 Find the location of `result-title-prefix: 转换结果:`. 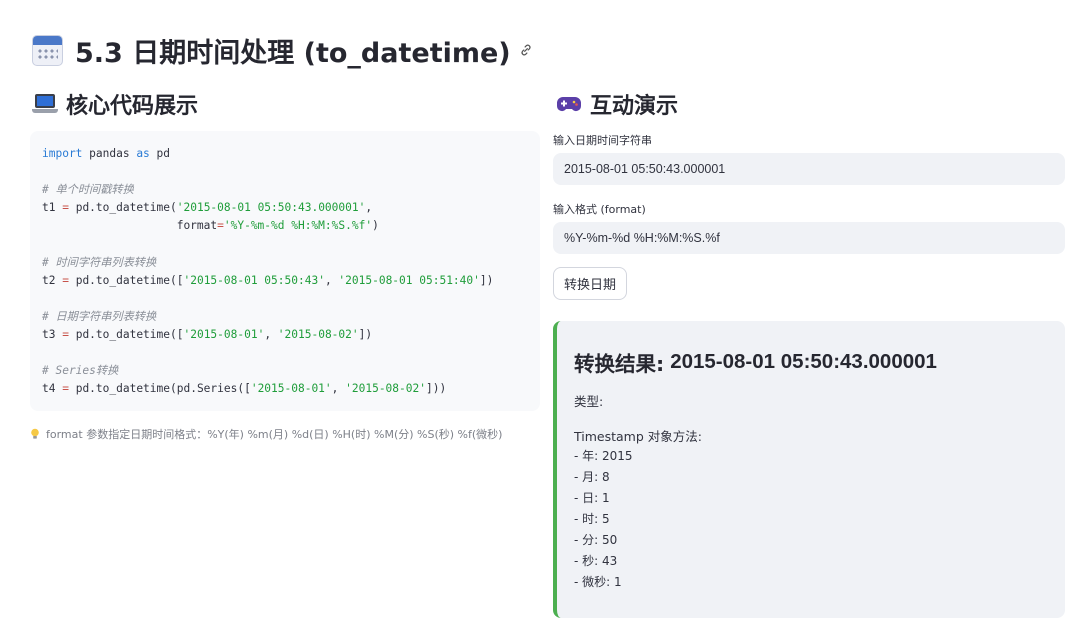

result-title-prefix: 转换结果: is located at coordinates (619, 364).